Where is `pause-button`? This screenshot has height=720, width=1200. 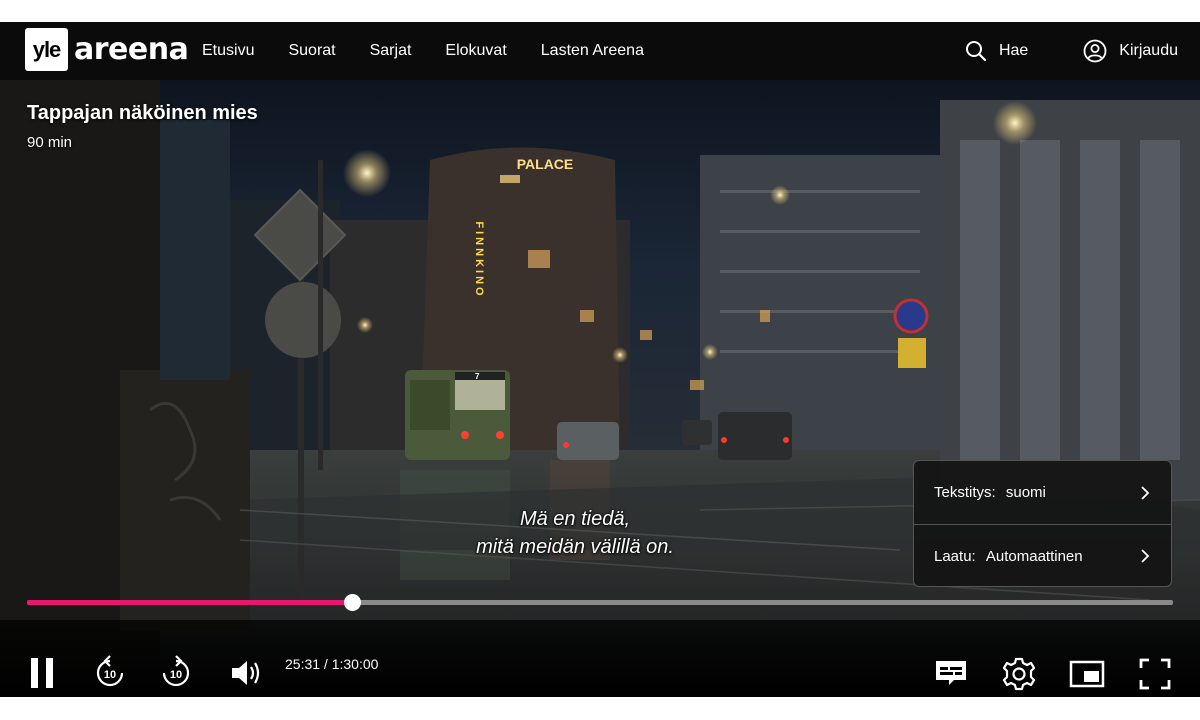 pause-button is located at coordinates (42, 673).